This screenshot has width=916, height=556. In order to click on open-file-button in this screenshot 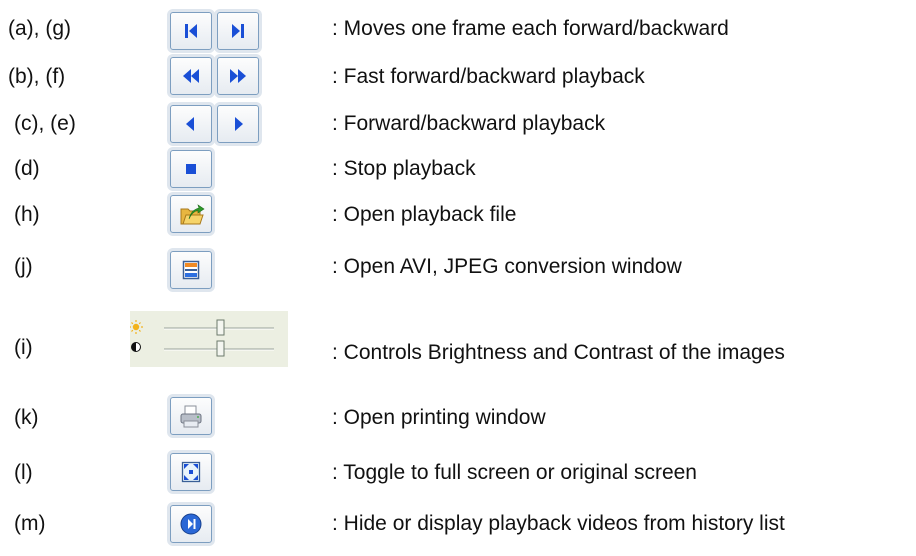, I will do `click(191, 214)`.